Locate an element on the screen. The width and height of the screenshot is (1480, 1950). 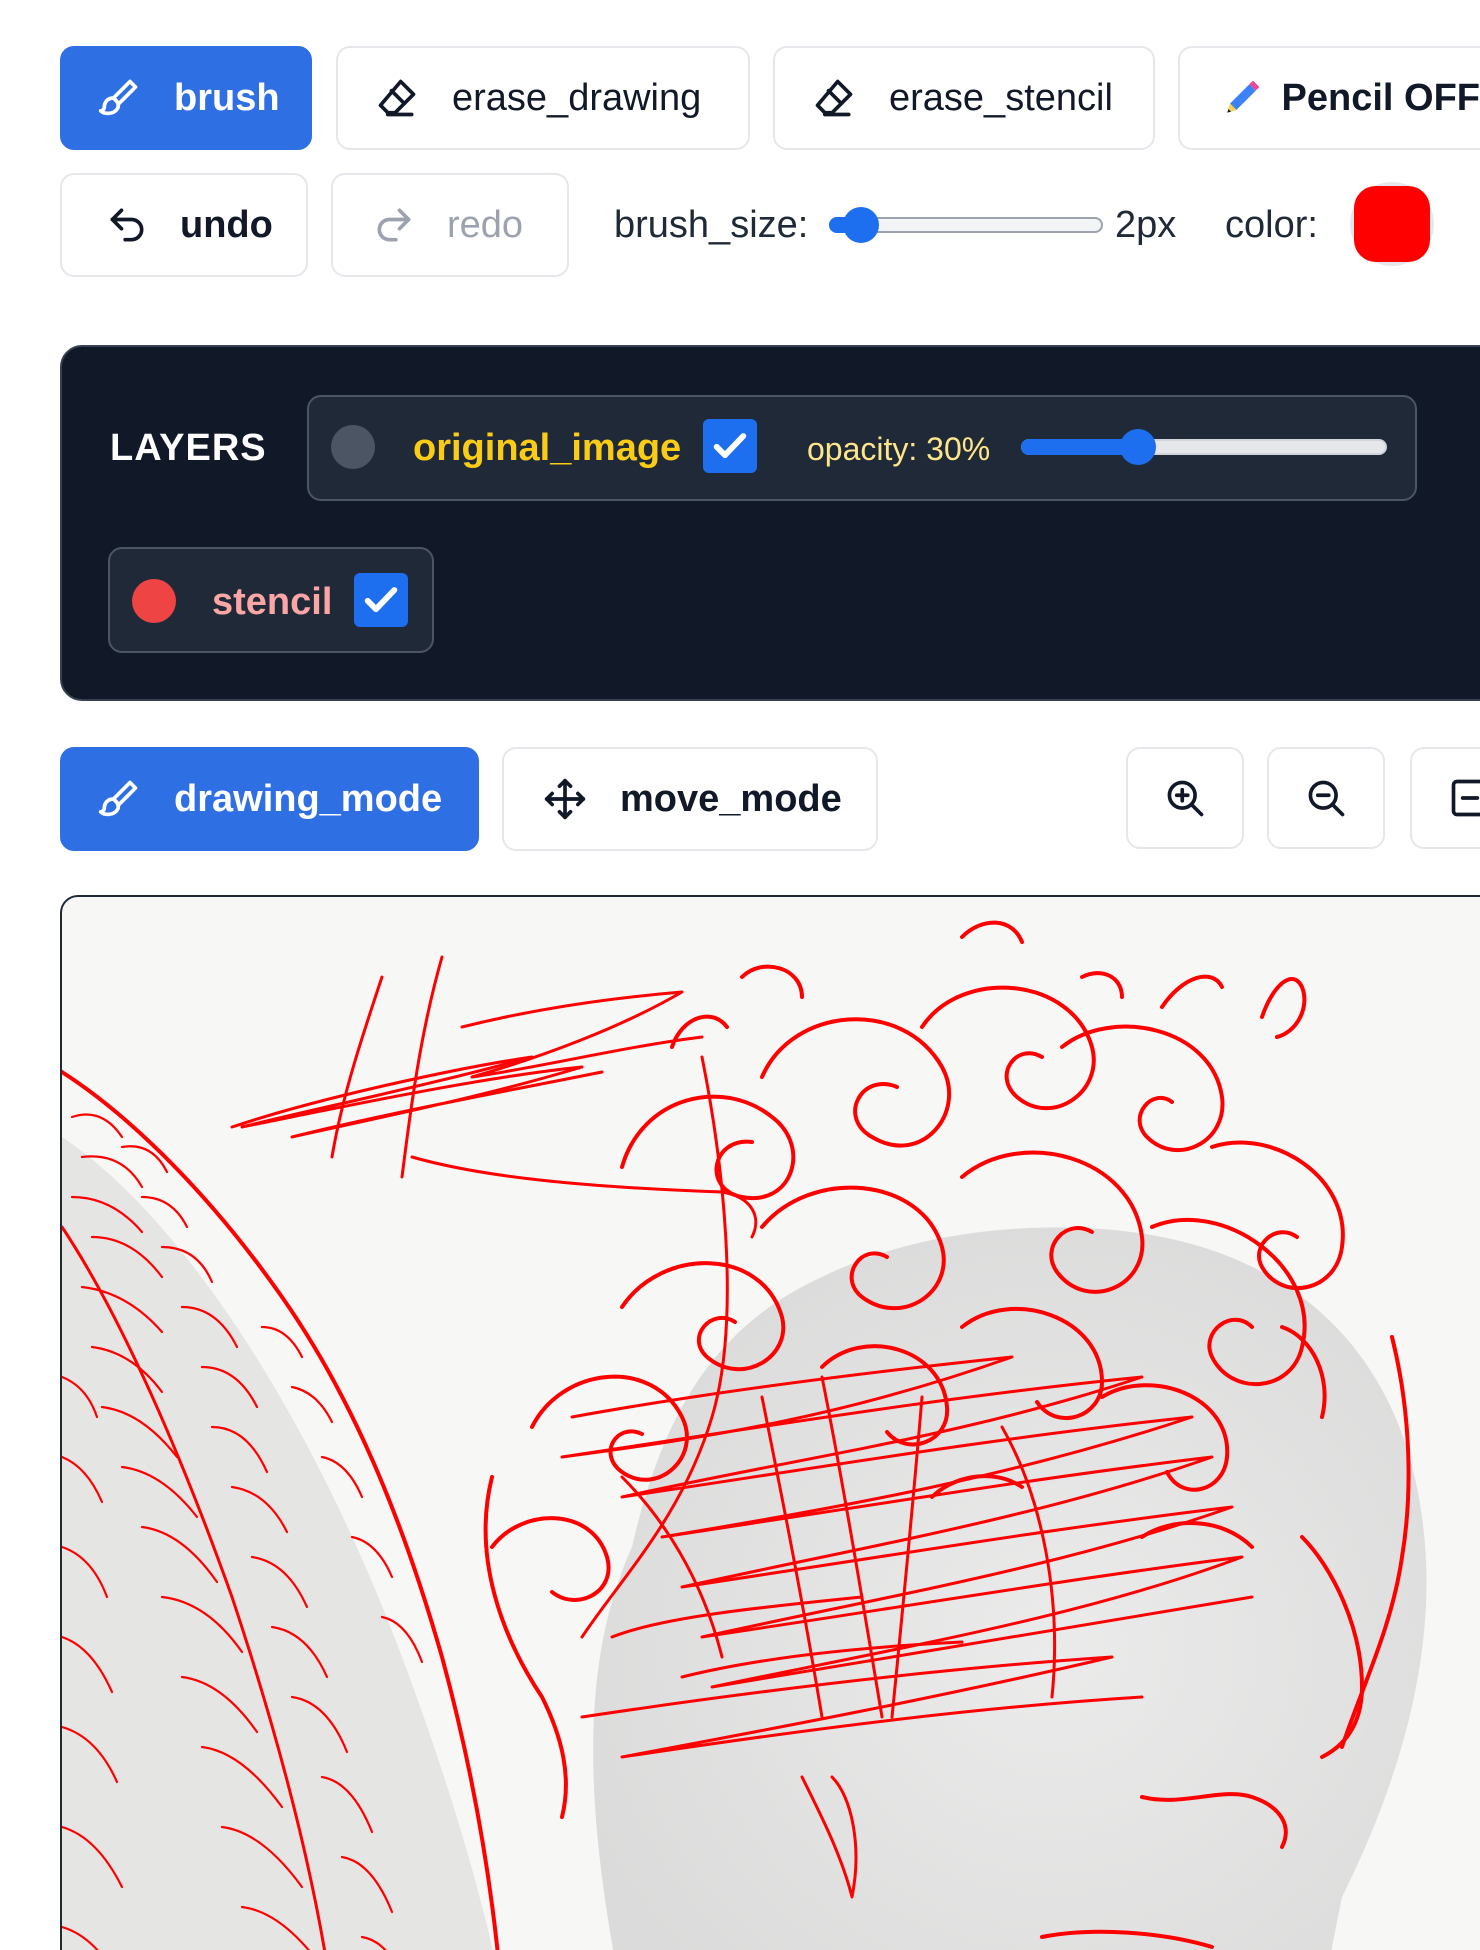
pencil-icon is located at coordinates (1242, 98).